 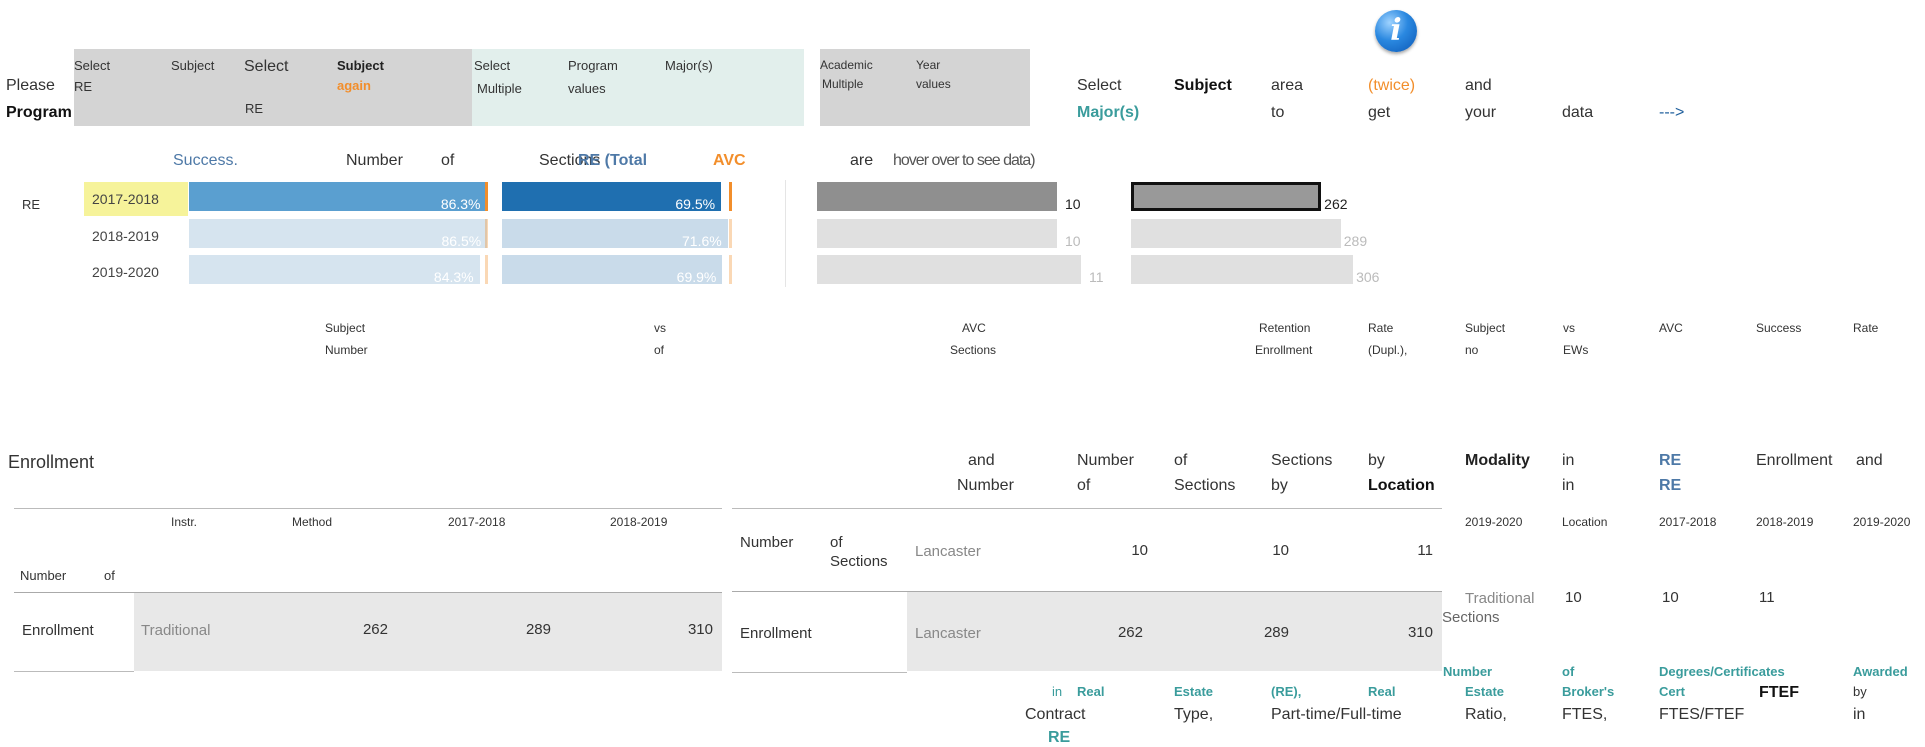 I want to click on table1-cell: 310, so click(x=700, y=629).